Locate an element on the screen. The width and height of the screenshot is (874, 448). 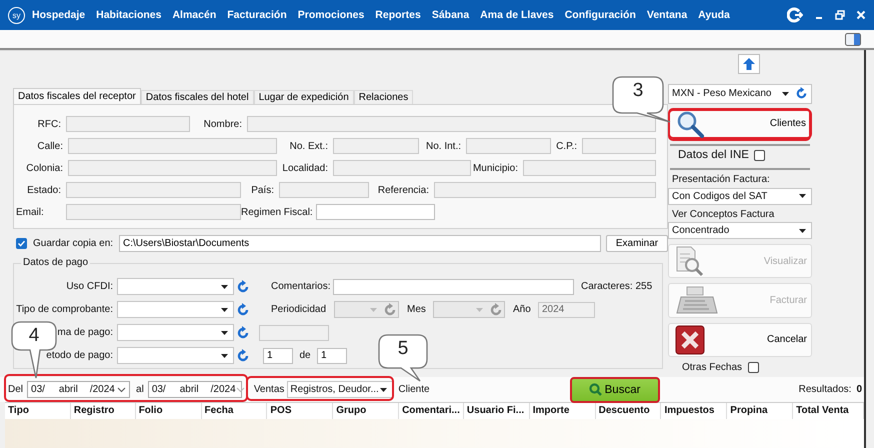
field-label: Presentación Factura: is located at coordinates (721, 180).